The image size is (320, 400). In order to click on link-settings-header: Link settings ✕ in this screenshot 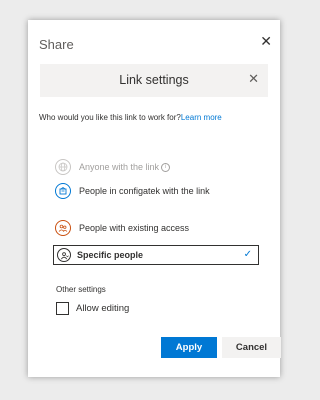, I will do `click(154, 80)`.